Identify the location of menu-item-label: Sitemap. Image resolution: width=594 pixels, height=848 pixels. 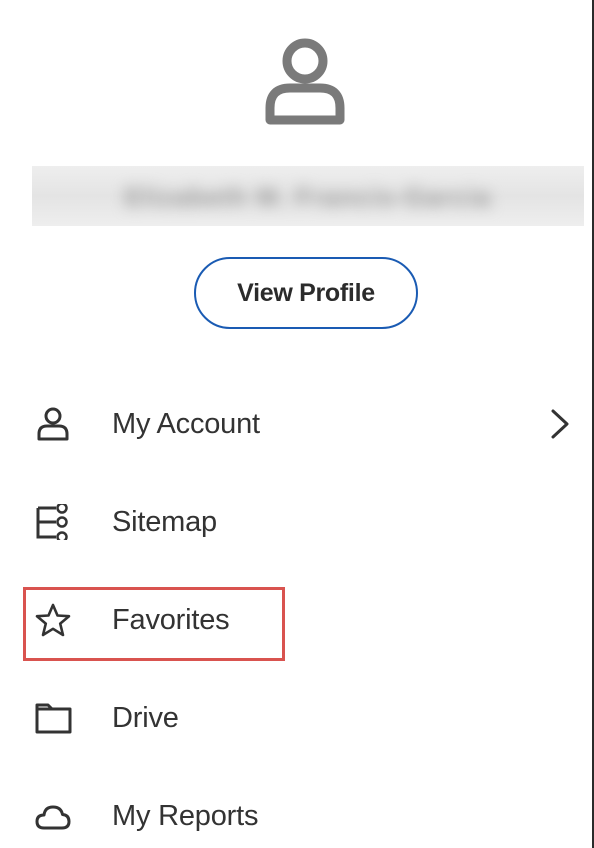
(164, 522).